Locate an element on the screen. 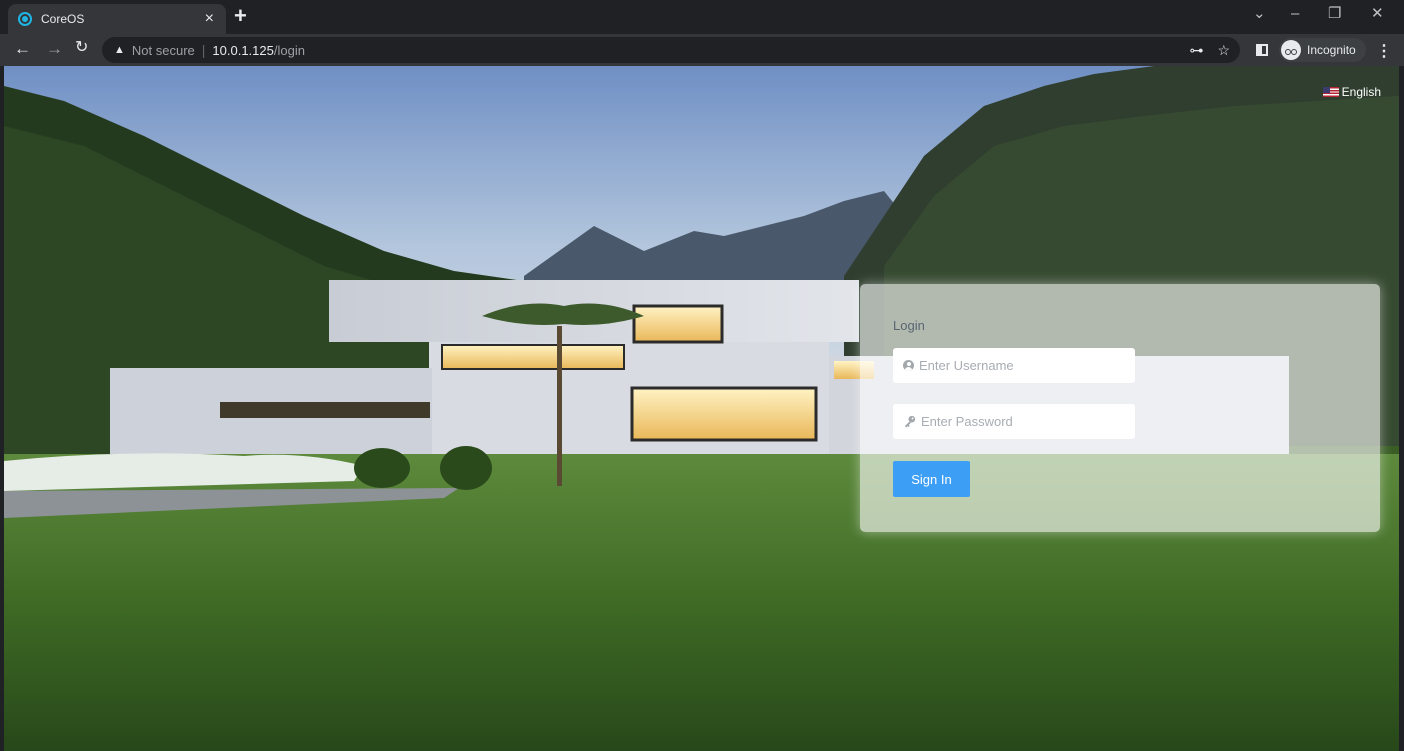  tab-search-chevron-icon: ⌄ is located at coordinates (1259, 13).